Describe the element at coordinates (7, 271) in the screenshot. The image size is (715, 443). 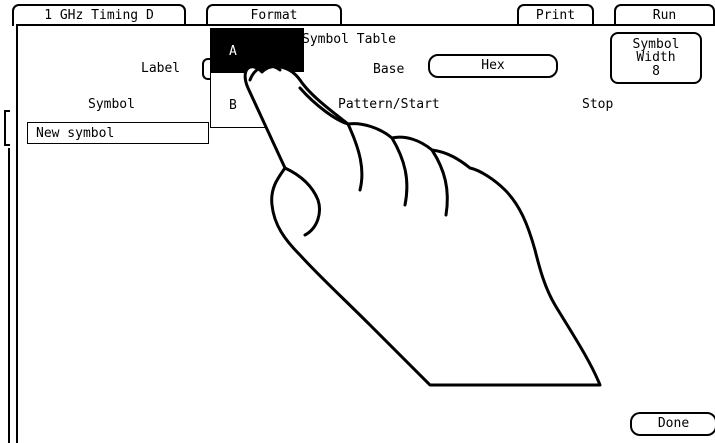
I see `left-edge-marks` at that location.